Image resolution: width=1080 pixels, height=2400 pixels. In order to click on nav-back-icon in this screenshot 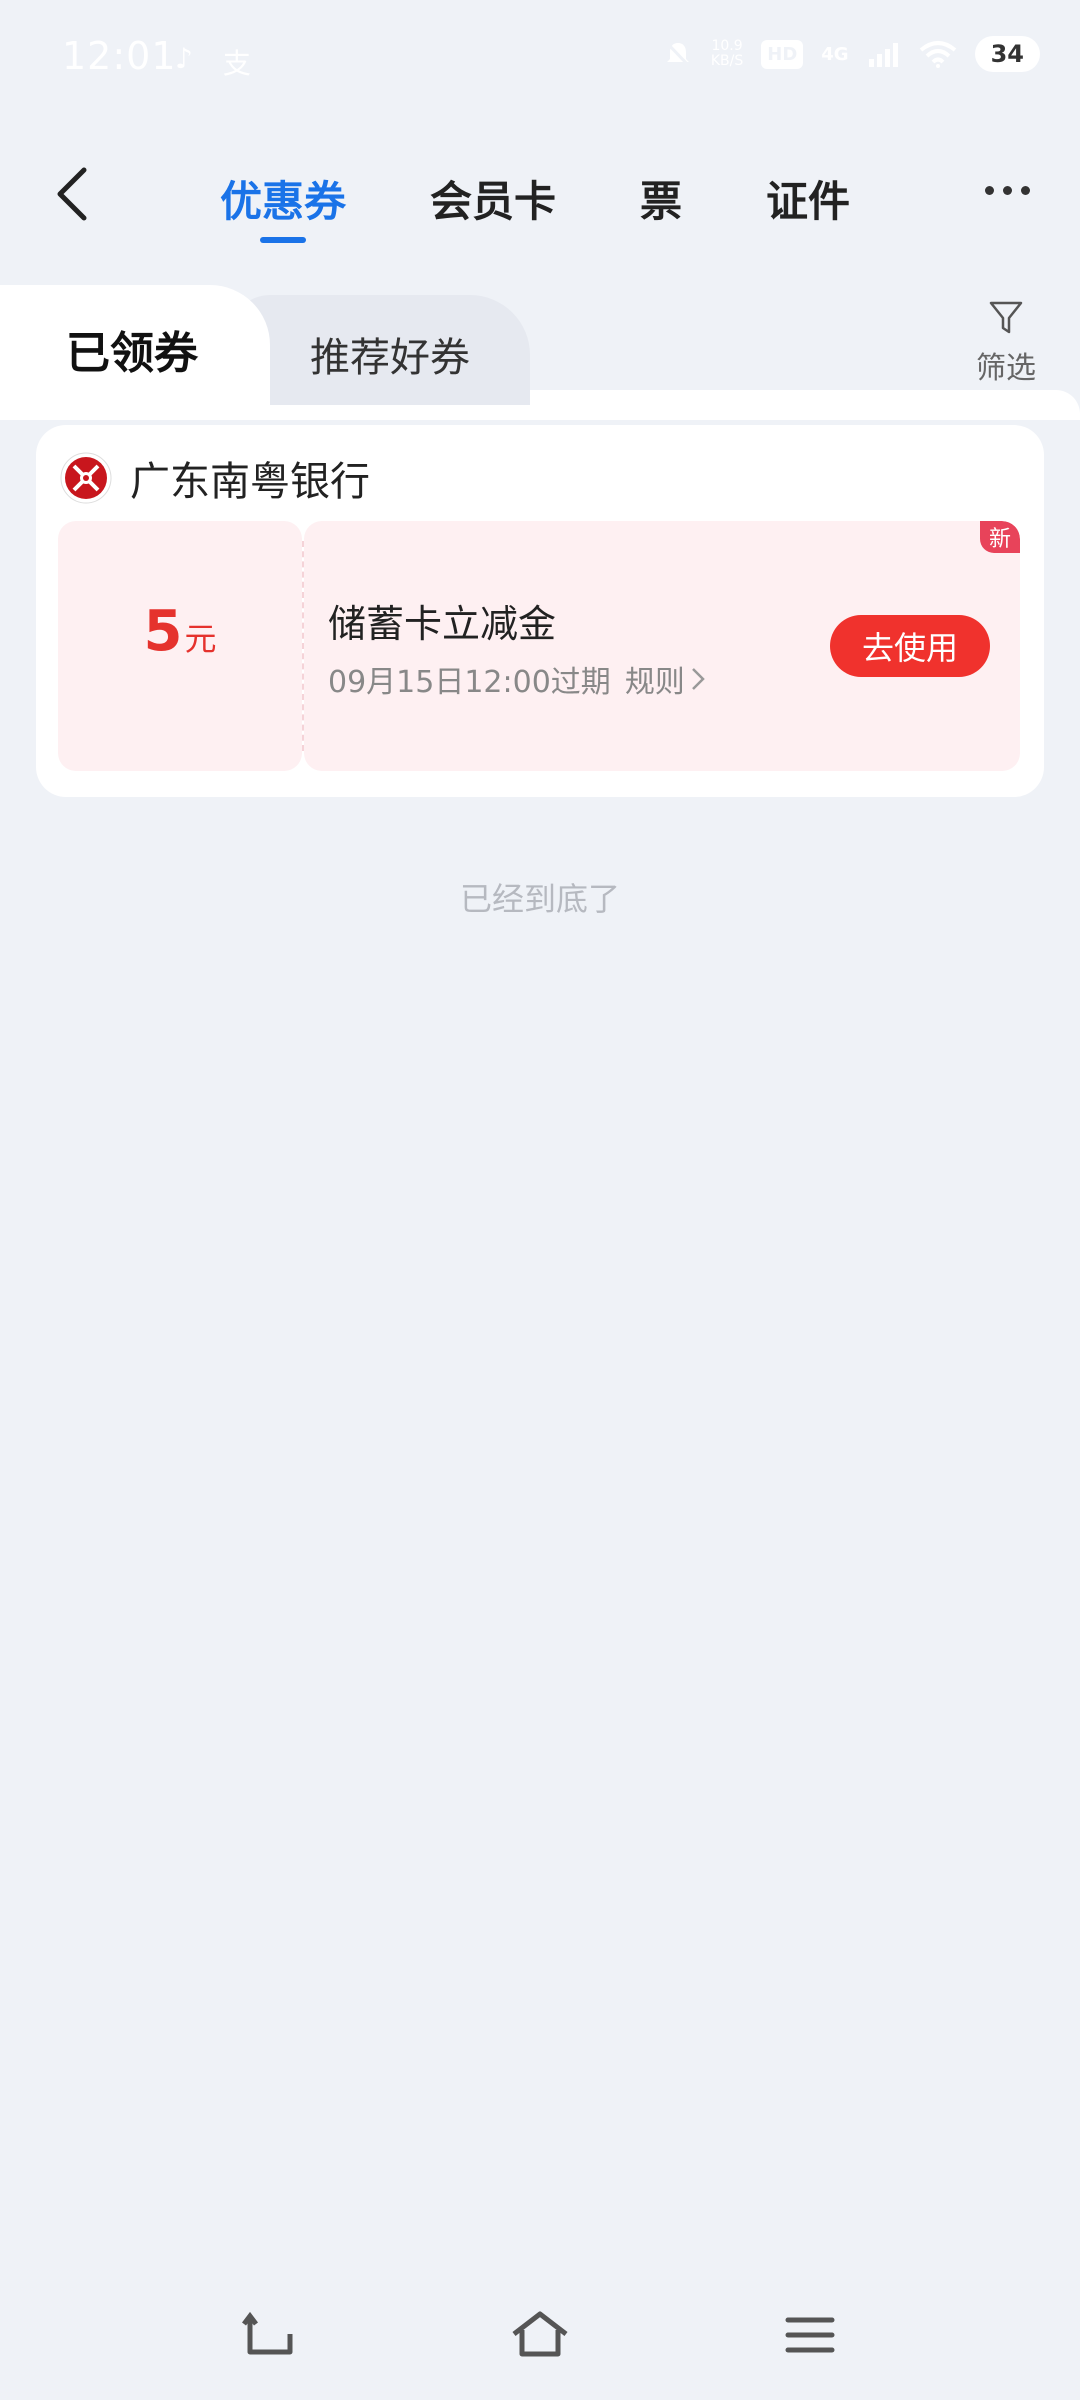, I will do `click(267, 2333)`.